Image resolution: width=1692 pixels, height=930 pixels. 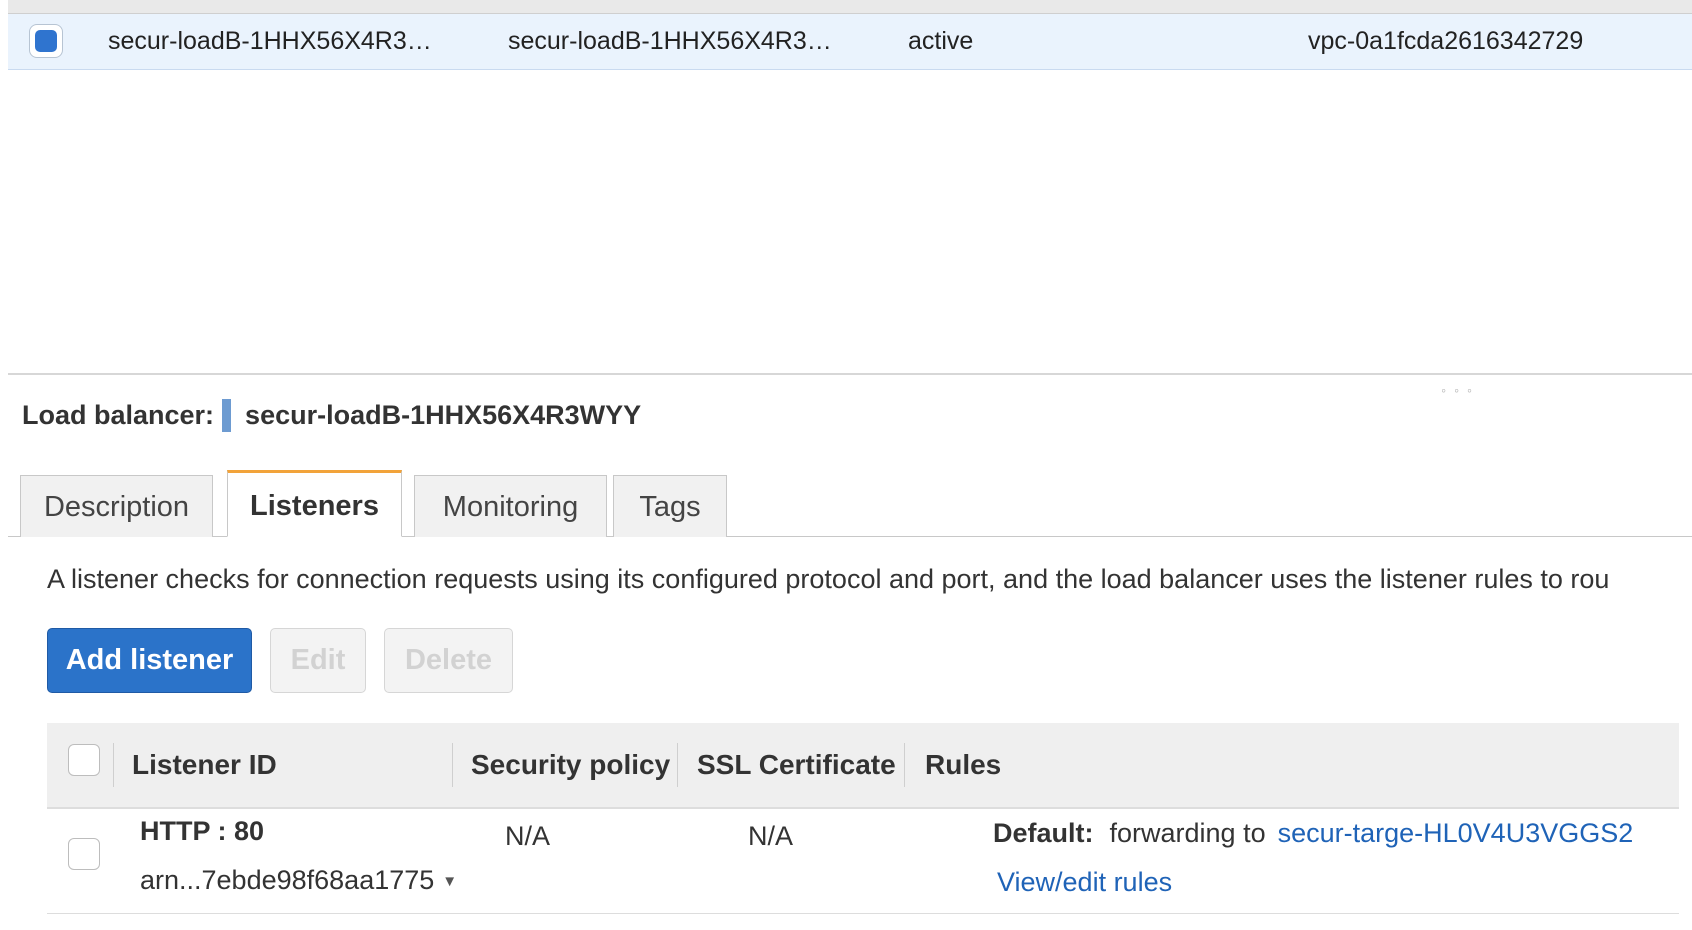 What do you see at coordinates (116, 506) in the screenshot?
I see `tab-description: Description` at bounding box center [116, 506].